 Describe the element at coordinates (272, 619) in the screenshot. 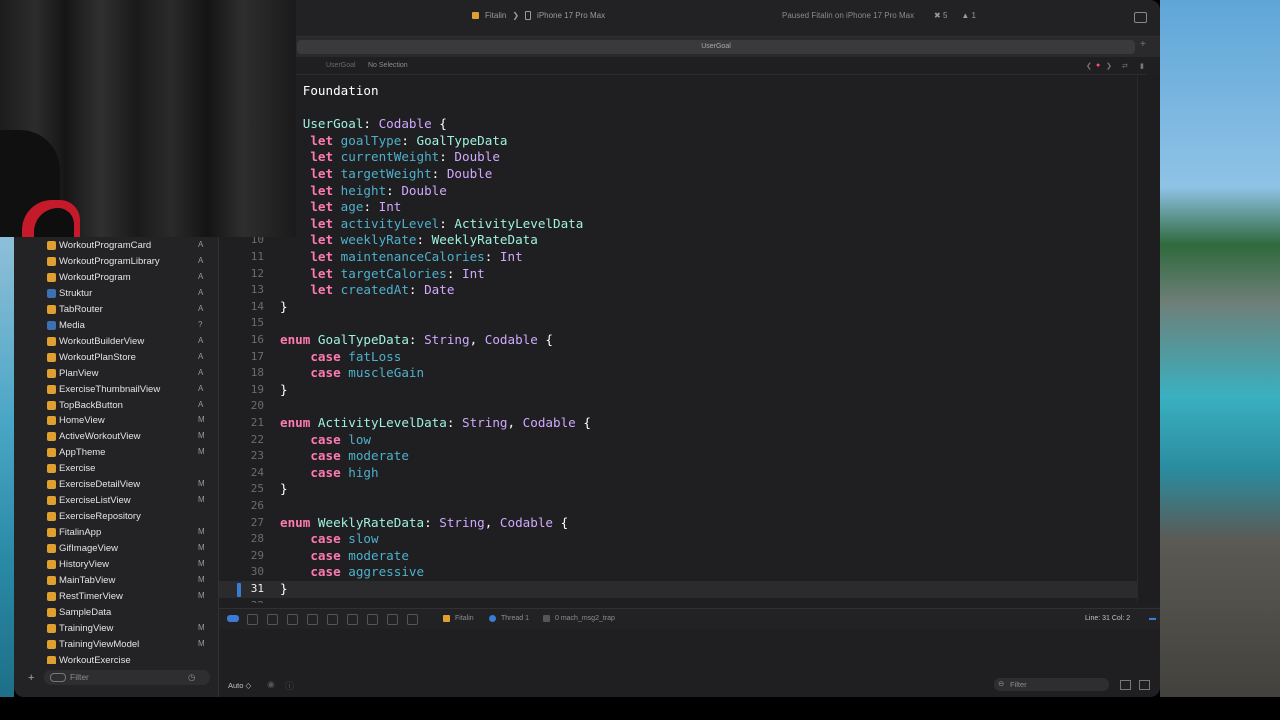

I see `step-over-icon` at that location.